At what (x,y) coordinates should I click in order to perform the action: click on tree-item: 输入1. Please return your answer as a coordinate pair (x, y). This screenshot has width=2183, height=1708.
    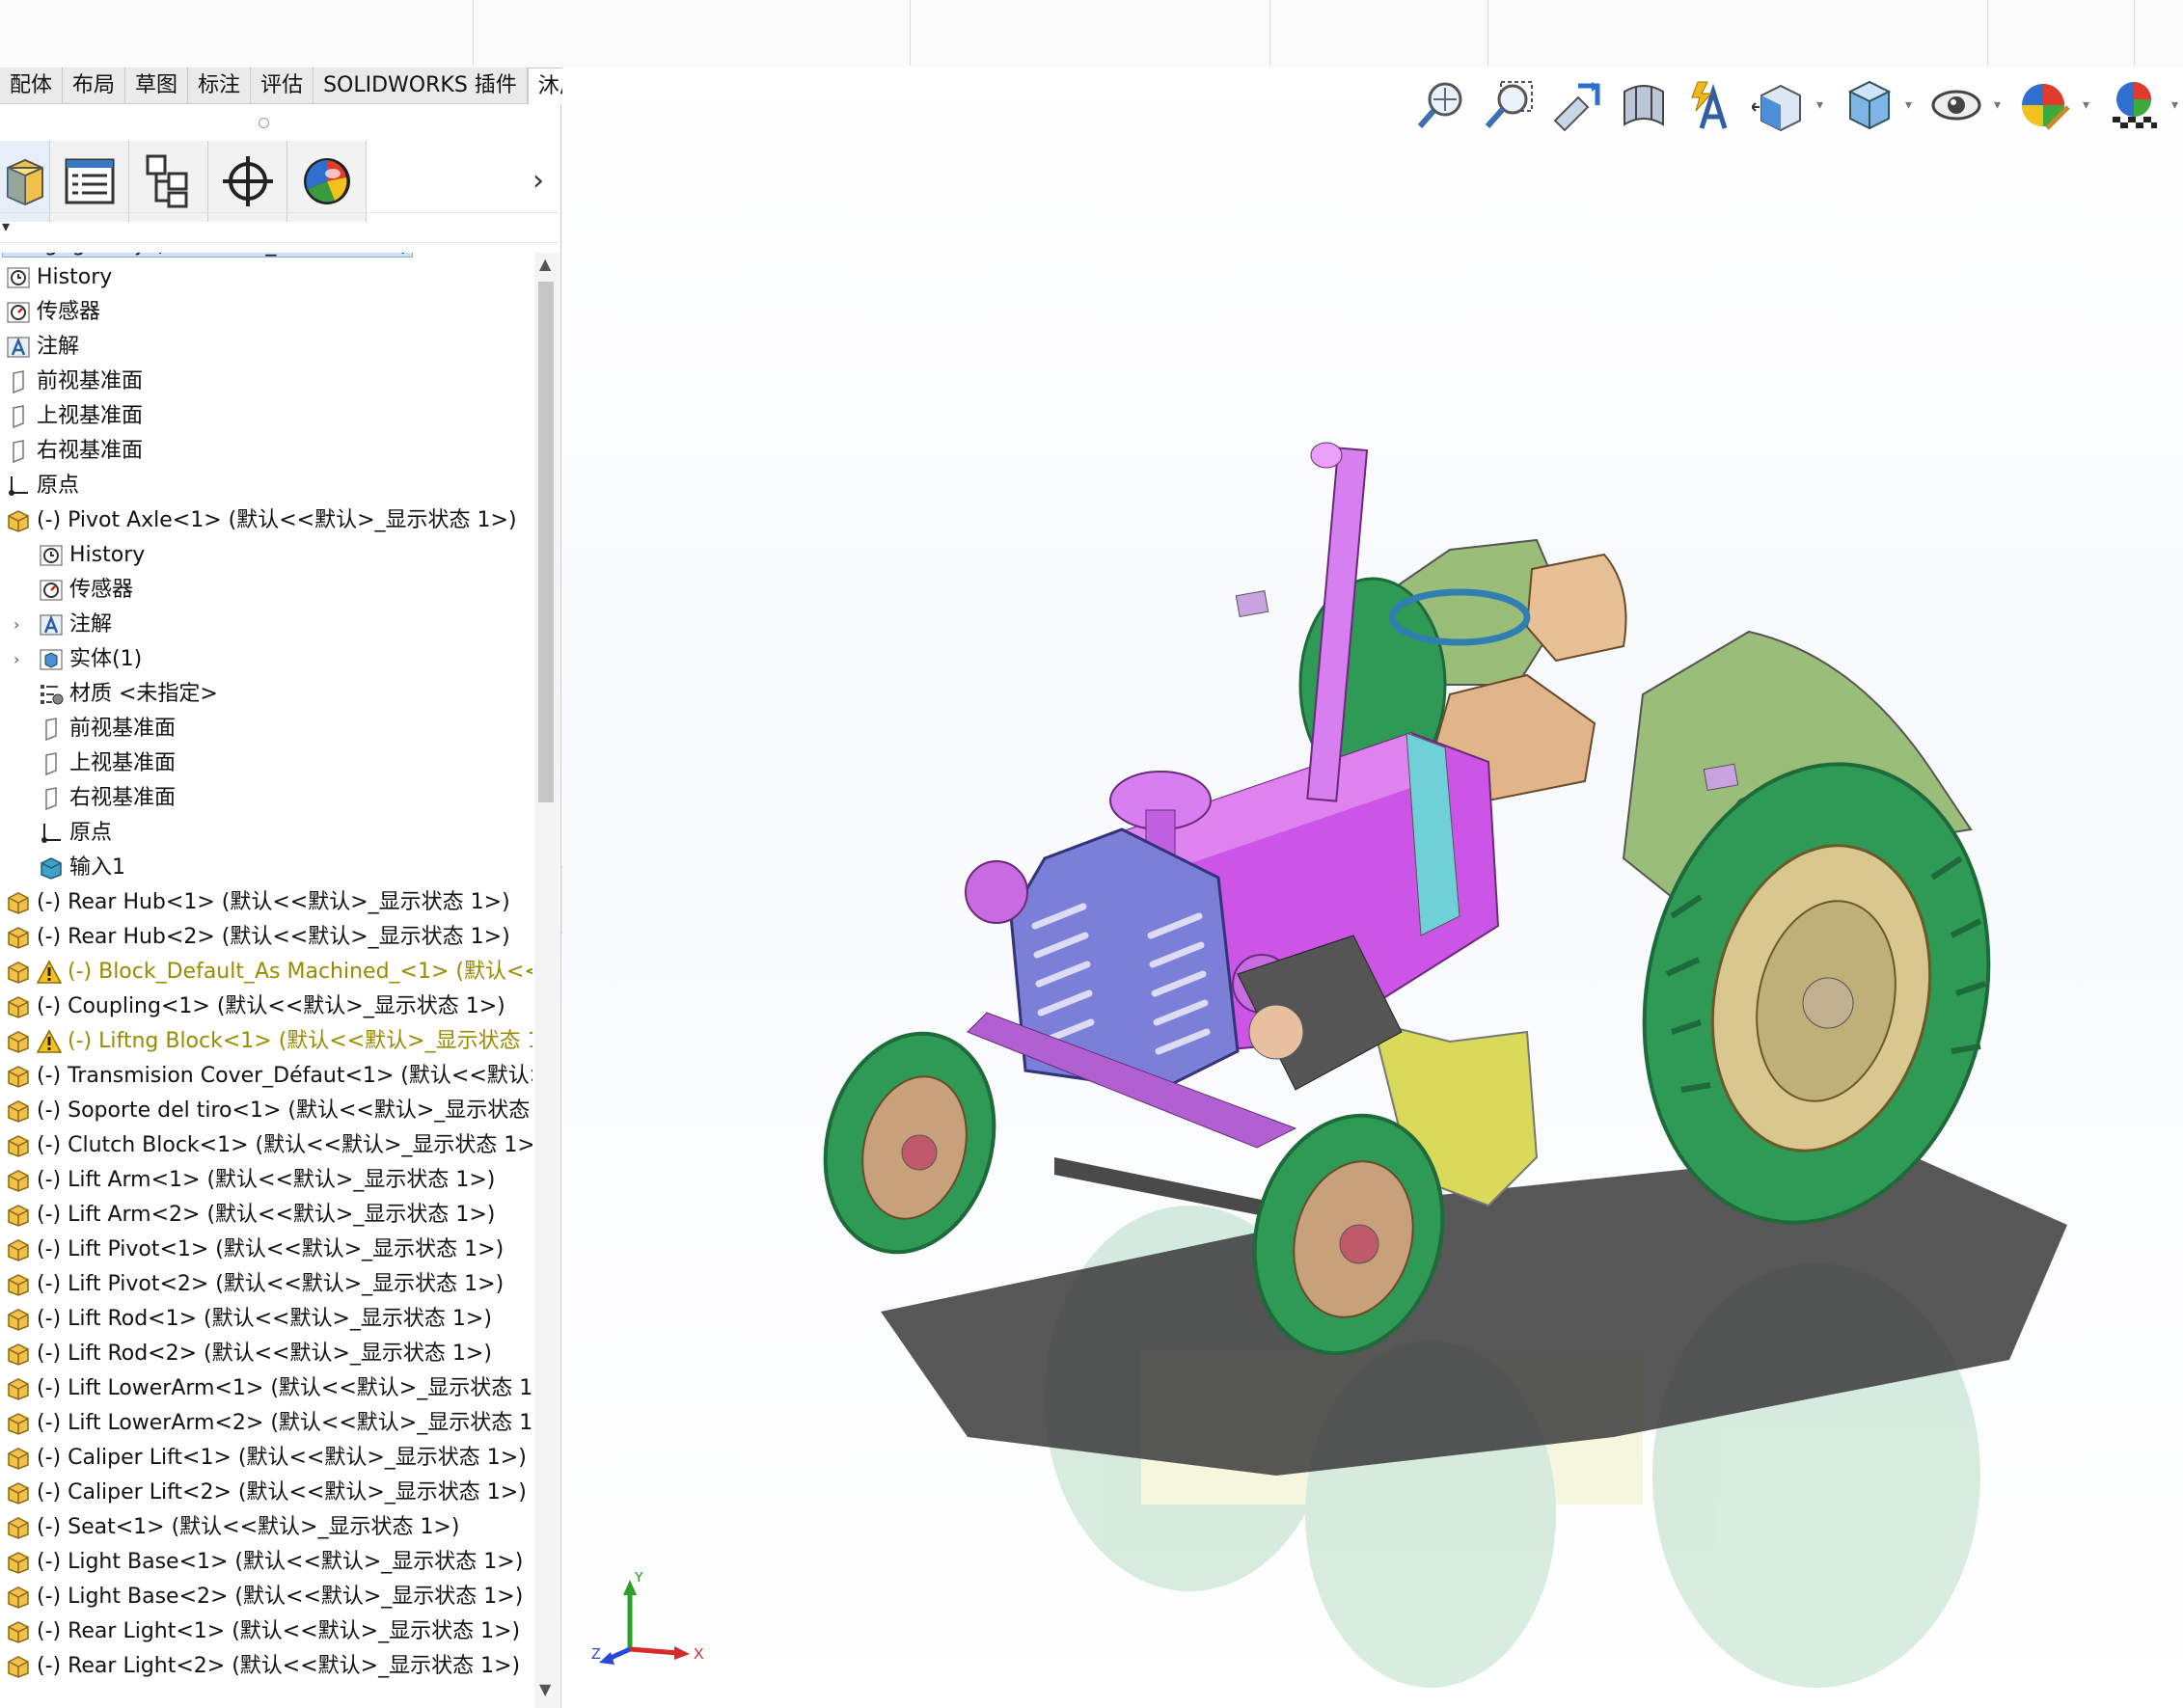
    Looking at the image, I should click on (82, 868).